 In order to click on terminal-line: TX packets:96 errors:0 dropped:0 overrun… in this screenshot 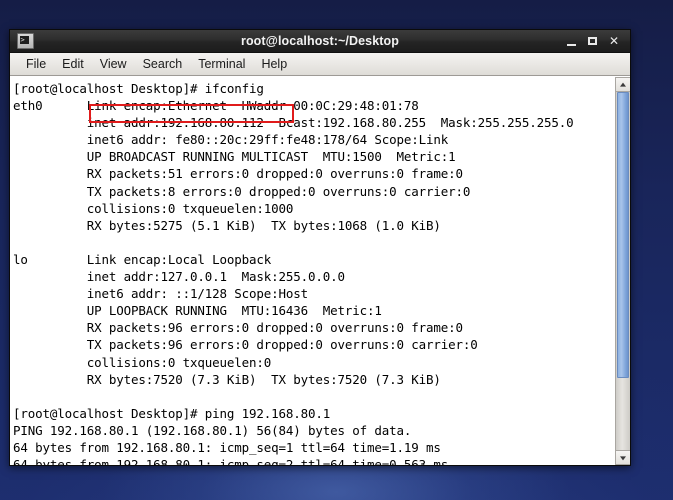, I will do `click(245, 345)`.